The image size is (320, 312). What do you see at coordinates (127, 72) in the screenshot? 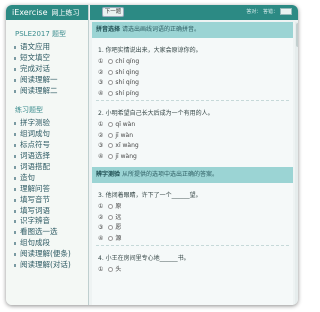
I see `option-text: shí qìng` at bounding box center [127, 72].